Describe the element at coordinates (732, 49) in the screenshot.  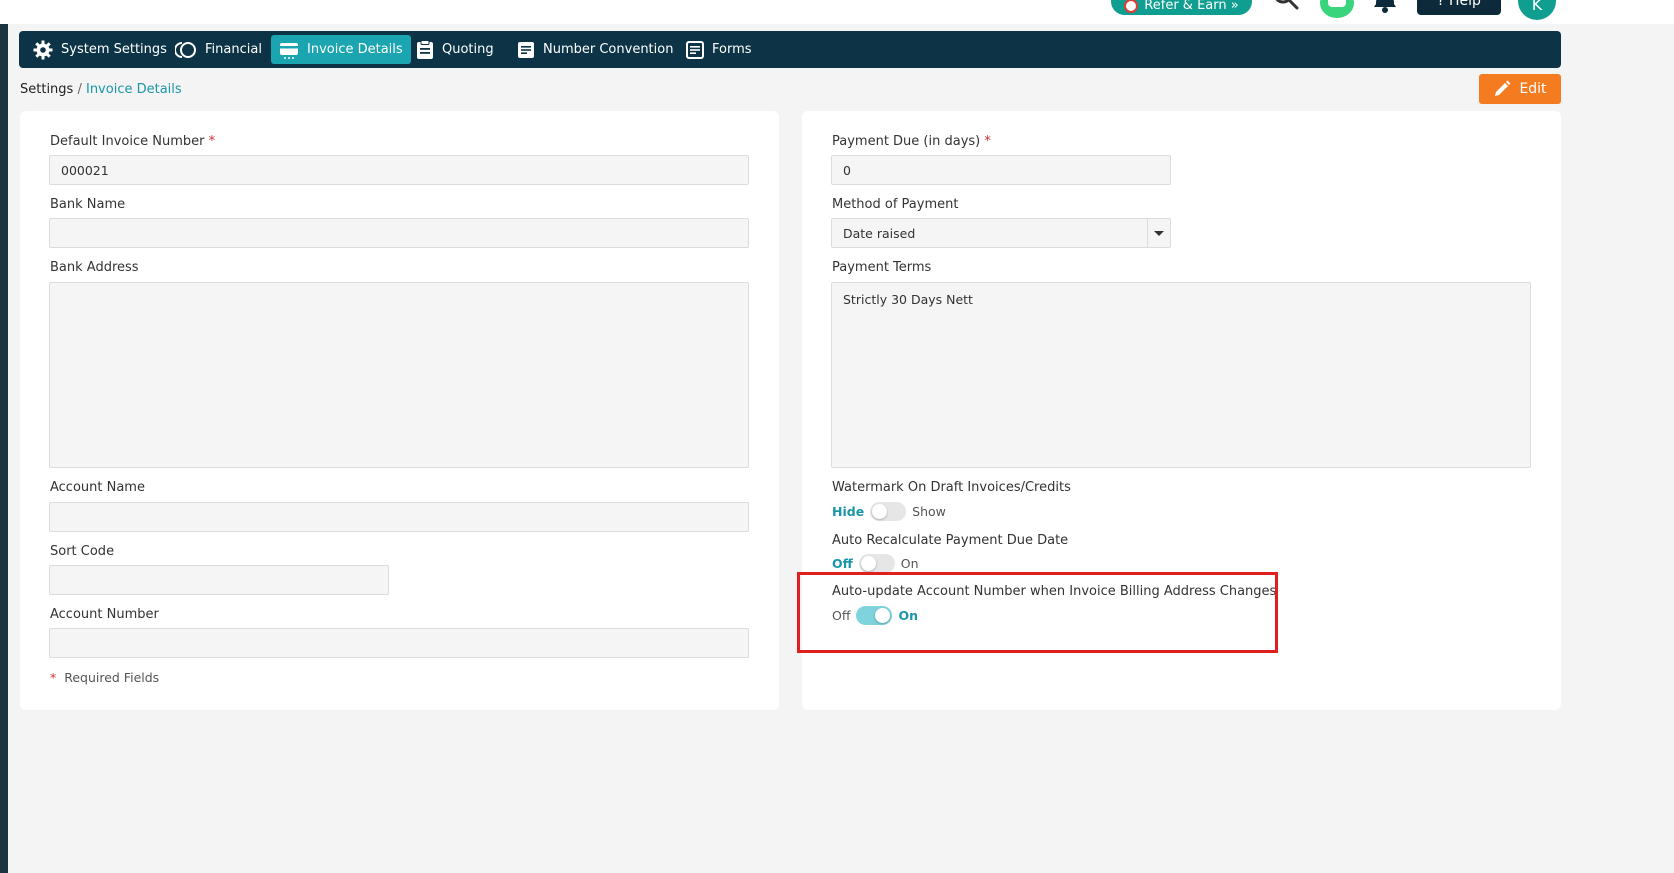
I see `tab-forms-label: Forms` at that location.